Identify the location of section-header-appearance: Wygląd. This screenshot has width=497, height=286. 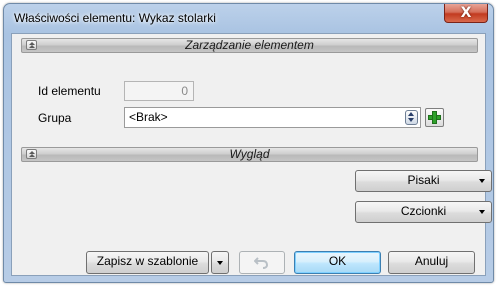
(249, 154).